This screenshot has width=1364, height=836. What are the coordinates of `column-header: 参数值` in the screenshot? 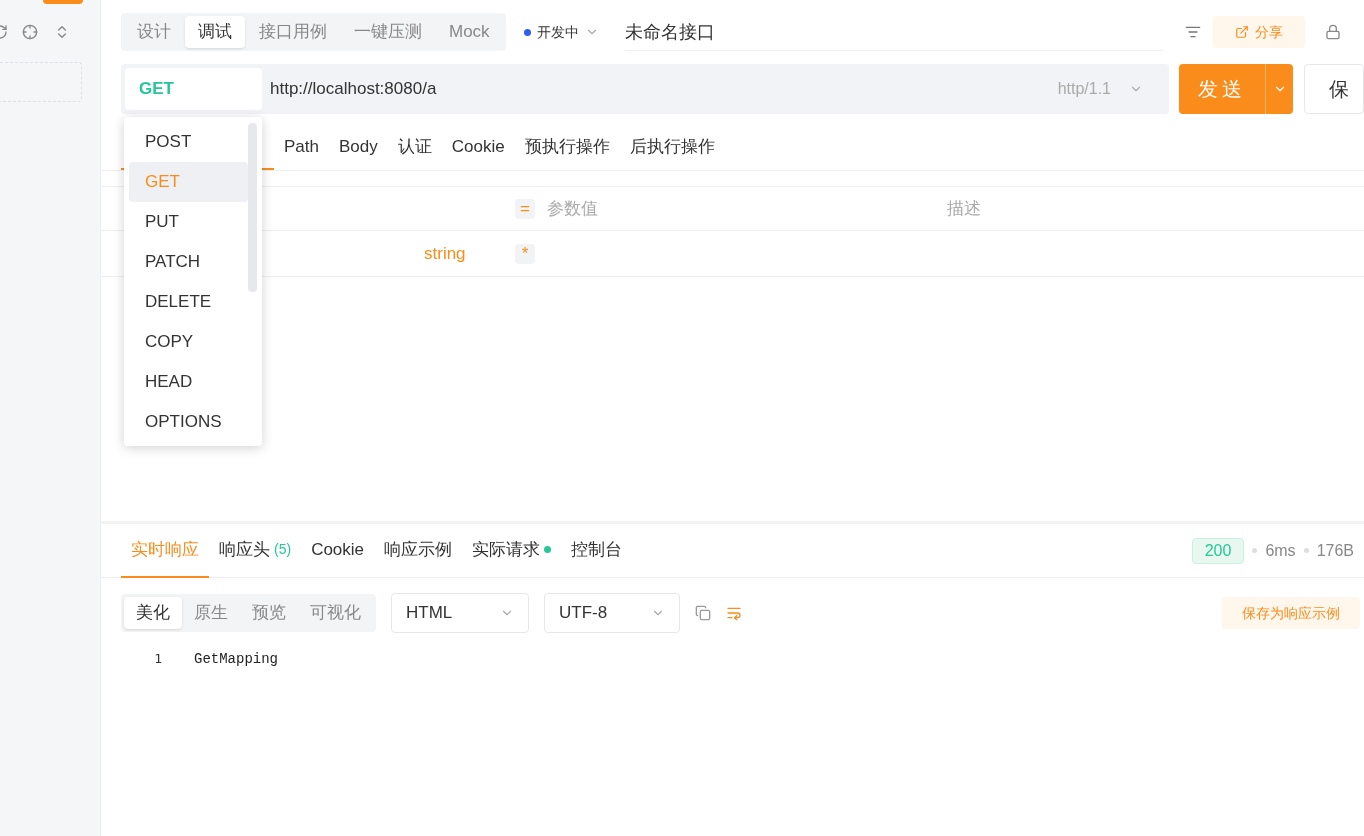 It's located at (573, 208).